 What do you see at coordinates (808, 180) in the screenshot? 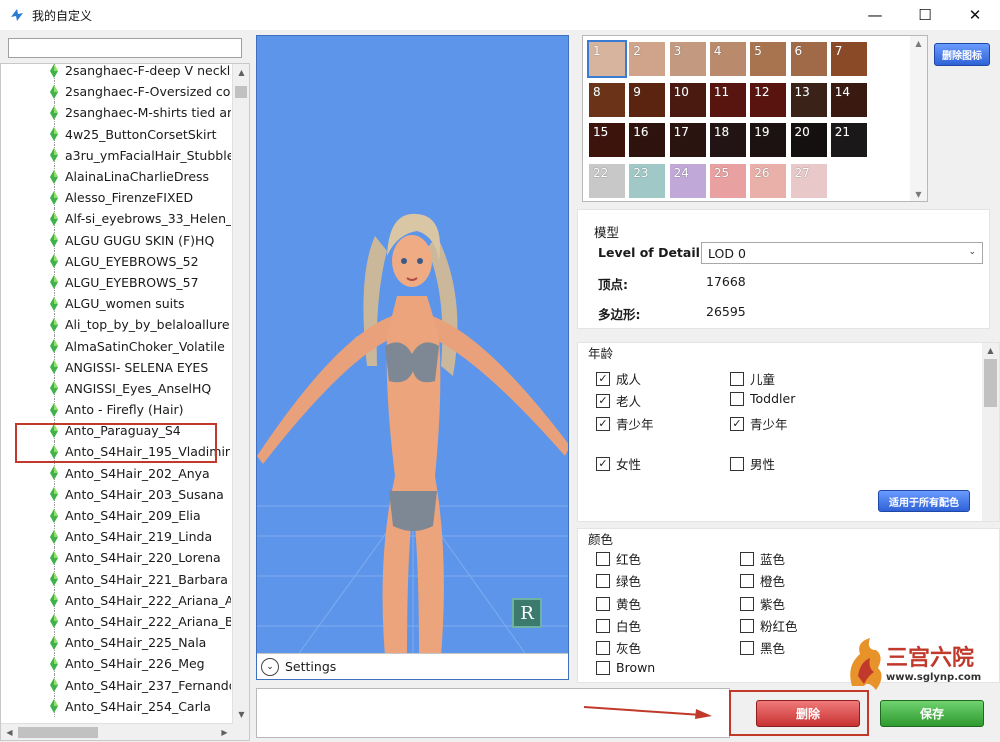
I see `color-swatch: 27` at bounding box center [808, 180].